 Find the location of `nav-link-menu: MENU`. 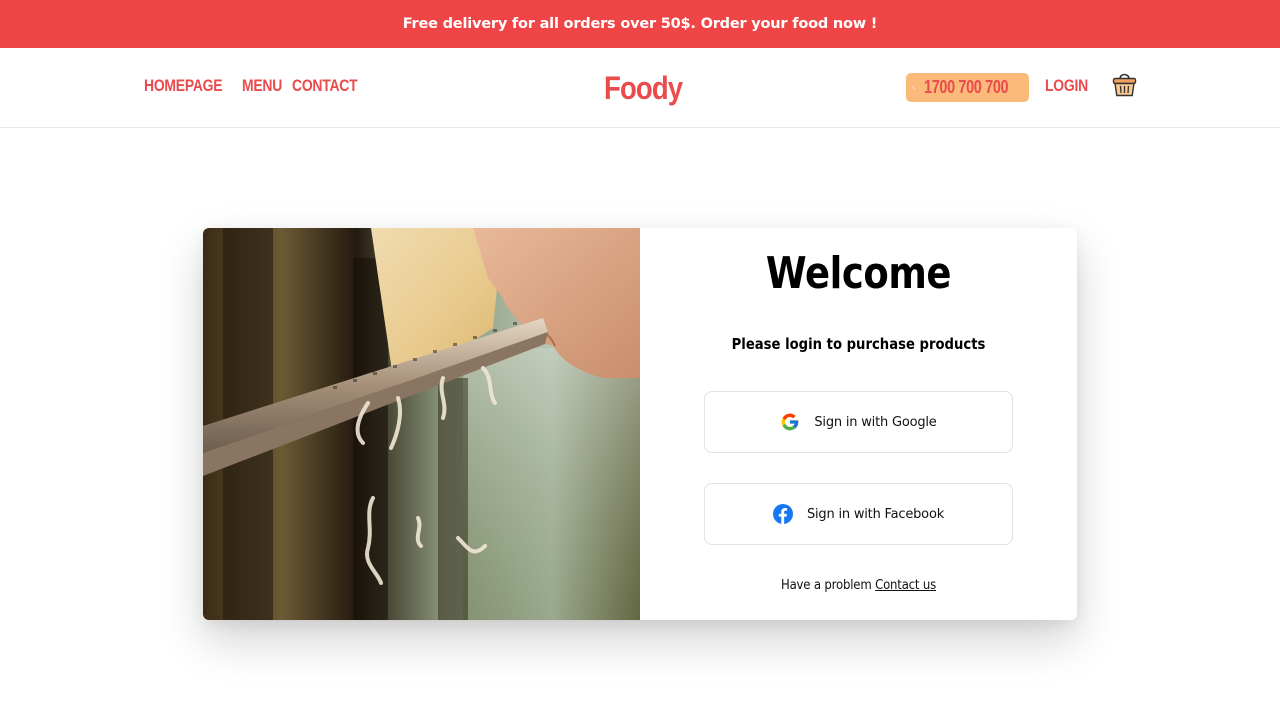

nav-link-menu: MENU is located at coordinates (262, 86).